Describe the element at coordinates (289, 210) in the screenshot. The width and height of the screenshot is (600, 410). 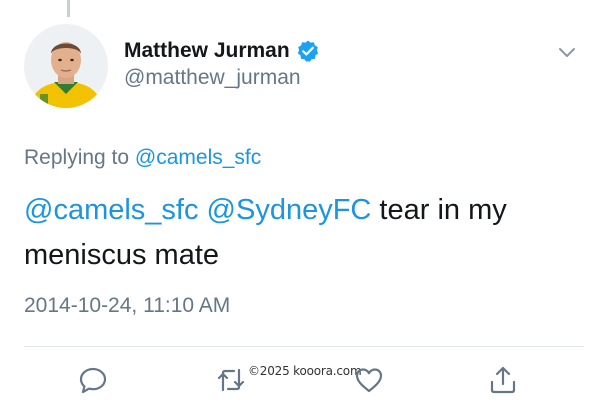
I see `tweet-mention-sydneyfc: @SydneyFC` at that location.